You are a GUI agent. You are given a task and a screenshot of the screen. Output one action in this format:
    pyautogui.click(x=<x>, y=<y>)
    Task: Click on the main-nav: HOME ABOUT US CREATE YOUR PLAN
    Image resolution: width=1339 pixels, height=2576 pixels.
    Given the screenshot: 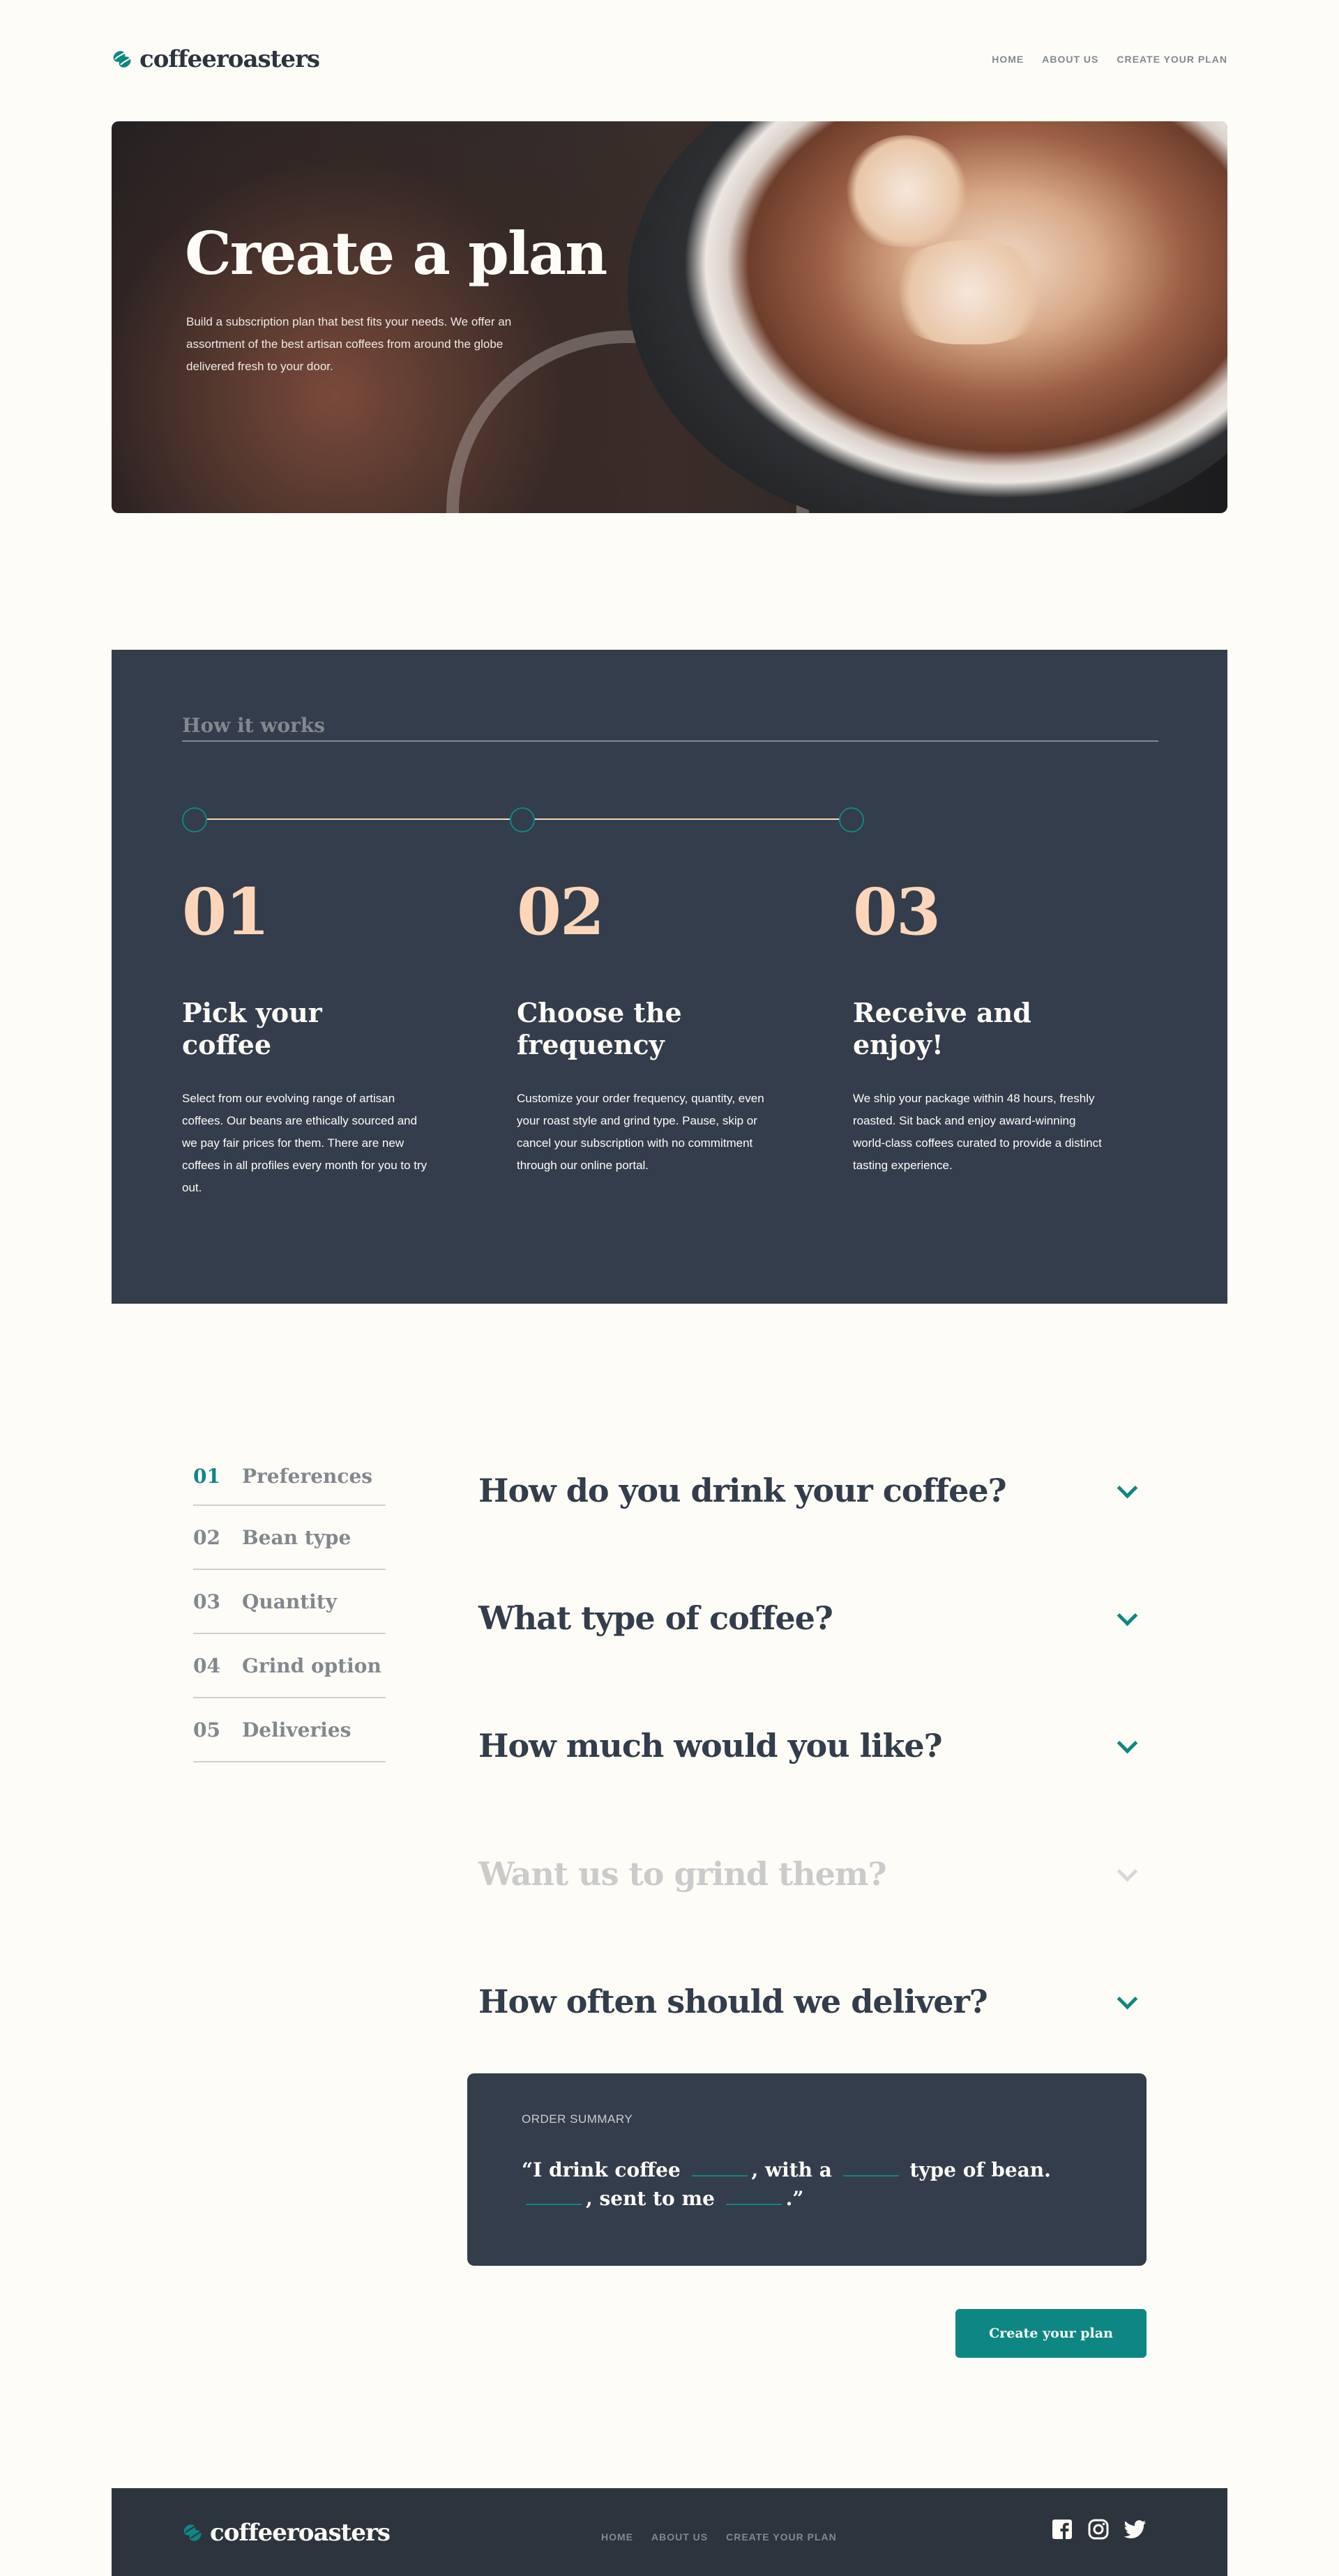 What is the action you would take?
    pyautogui.click(x=1109, y=59)
    